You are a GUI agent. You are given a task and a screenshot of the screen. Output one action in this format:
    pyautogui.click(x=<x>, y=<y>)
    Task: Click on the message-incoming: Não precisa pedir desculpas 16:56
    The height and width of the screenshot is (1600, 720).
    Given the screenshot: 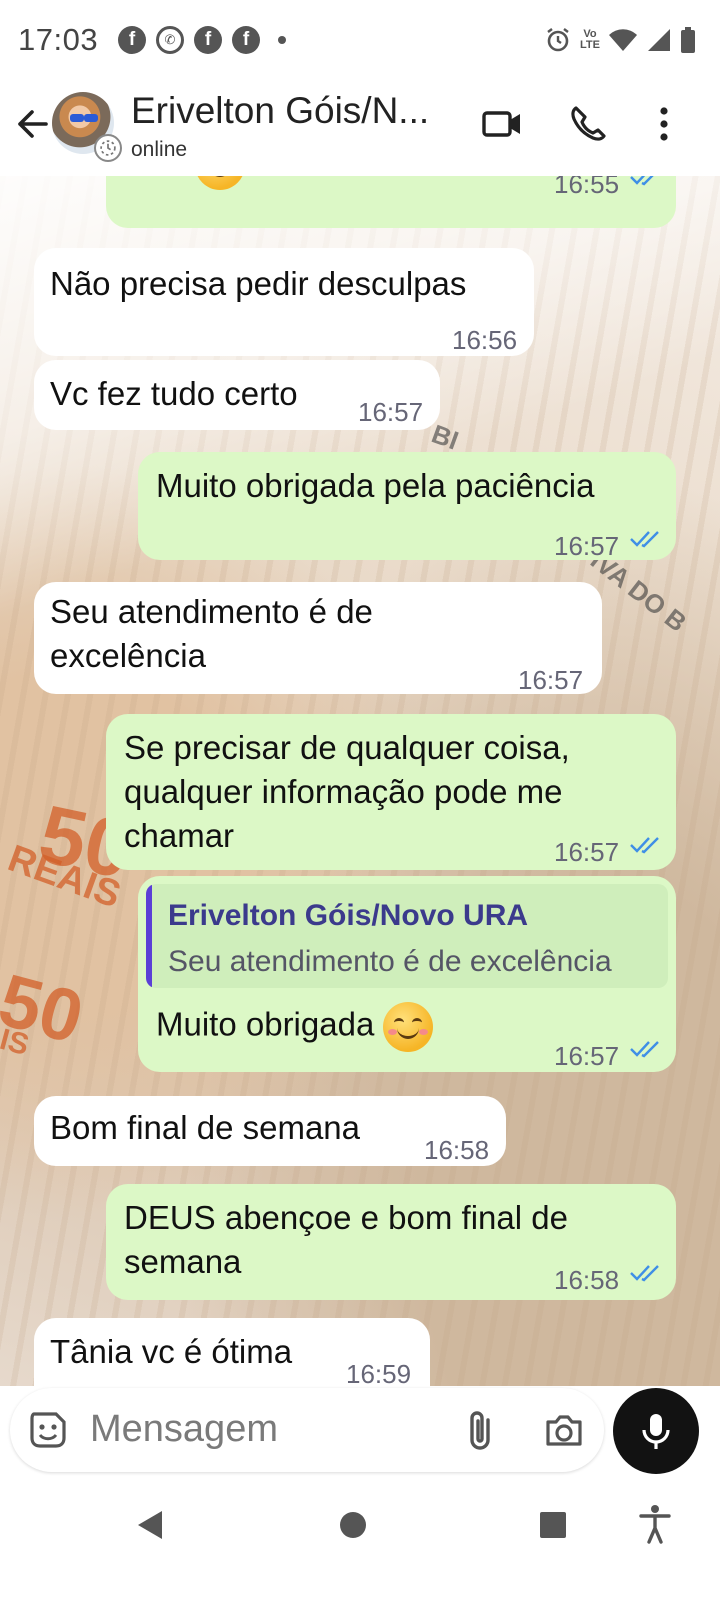 What is the action you would take?
    pyautogui.click(x=284, y=302)
    